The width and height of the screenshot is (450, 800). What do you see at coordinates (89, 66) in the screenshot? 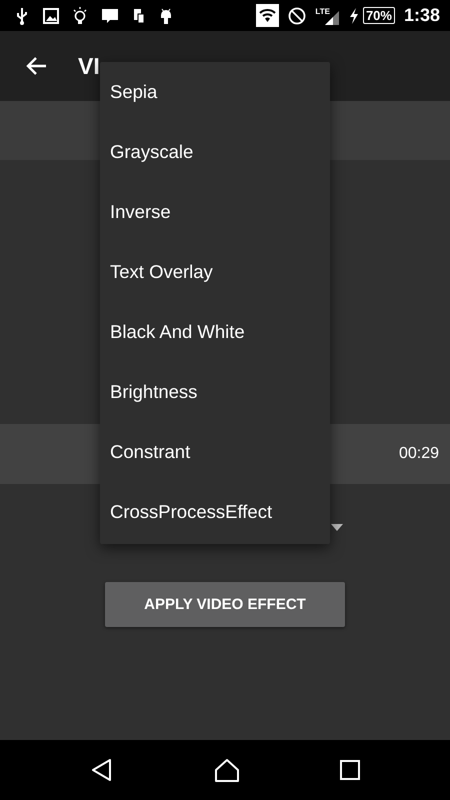
I see `screen-title: VI` at bounding box center [89, 66].